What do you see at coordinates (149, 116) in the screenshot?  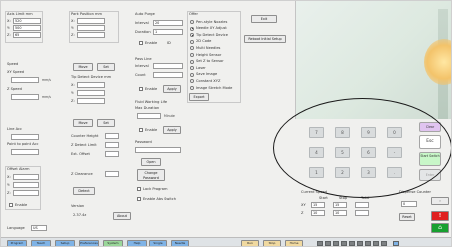 I see `fluid-life-input` at bounding box center [149, 116].